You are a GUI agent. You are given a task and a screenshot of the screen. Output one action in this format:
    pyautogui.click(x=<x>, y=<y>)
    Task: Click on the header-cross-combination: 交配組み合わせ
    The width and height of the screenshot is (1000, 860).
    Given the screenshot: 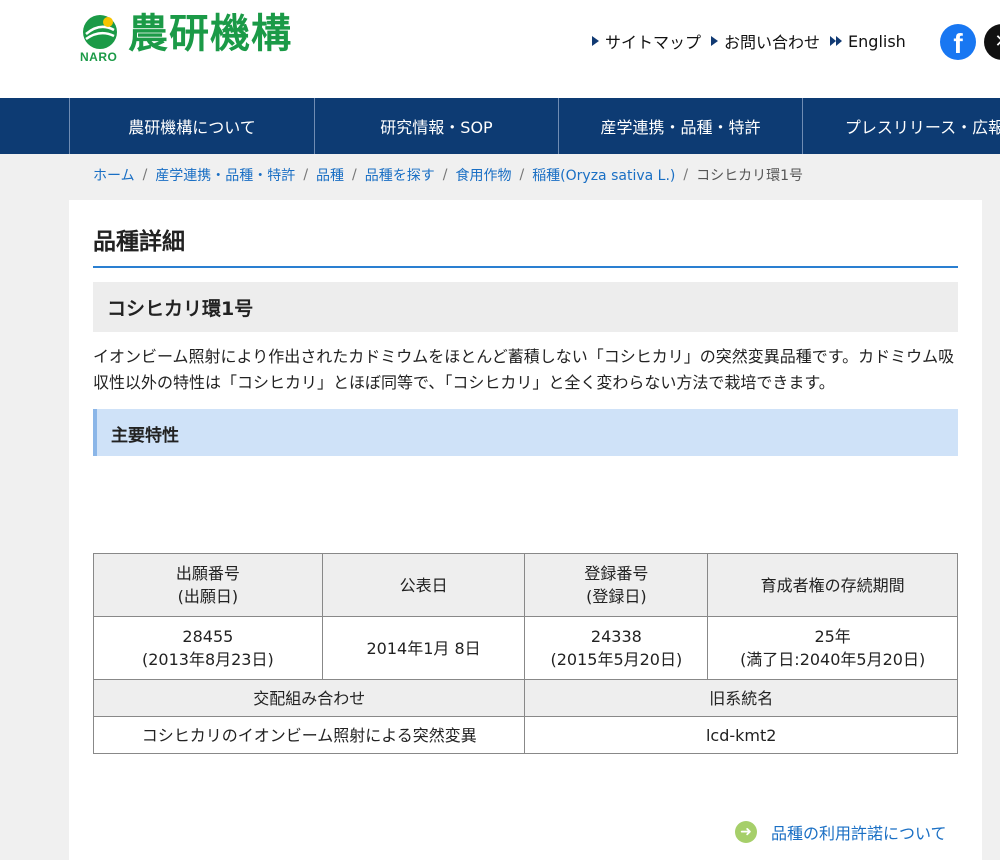 What is the action you would take?
    pyautogui.click(x=309, y=698)
    